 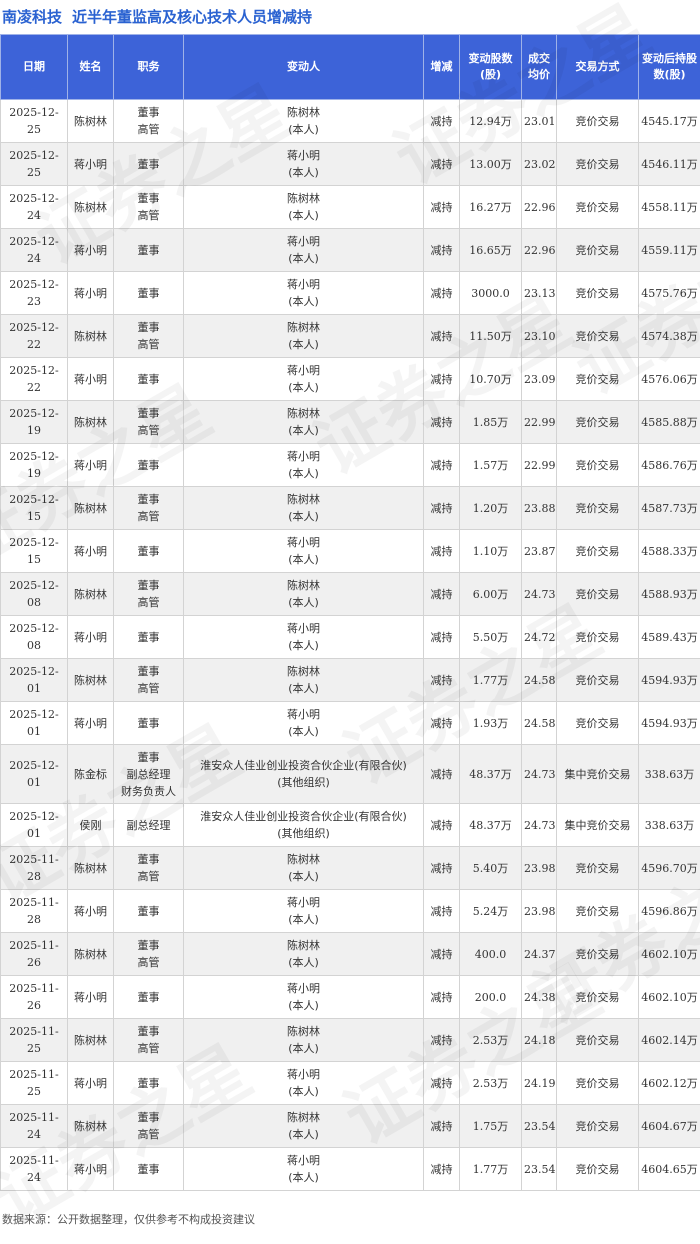 What do you see at coordinates (669, 594) in the screenshot?
I see `shares-after-cell: 4588.93万` at bounding box center [669, 594].